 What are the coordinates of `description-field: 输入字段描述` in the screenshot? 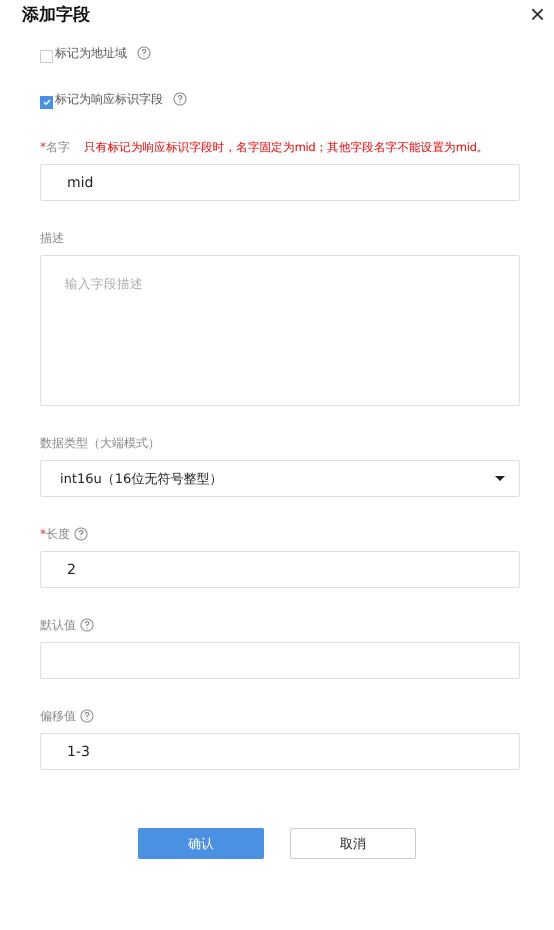 It's located at (280, 330).